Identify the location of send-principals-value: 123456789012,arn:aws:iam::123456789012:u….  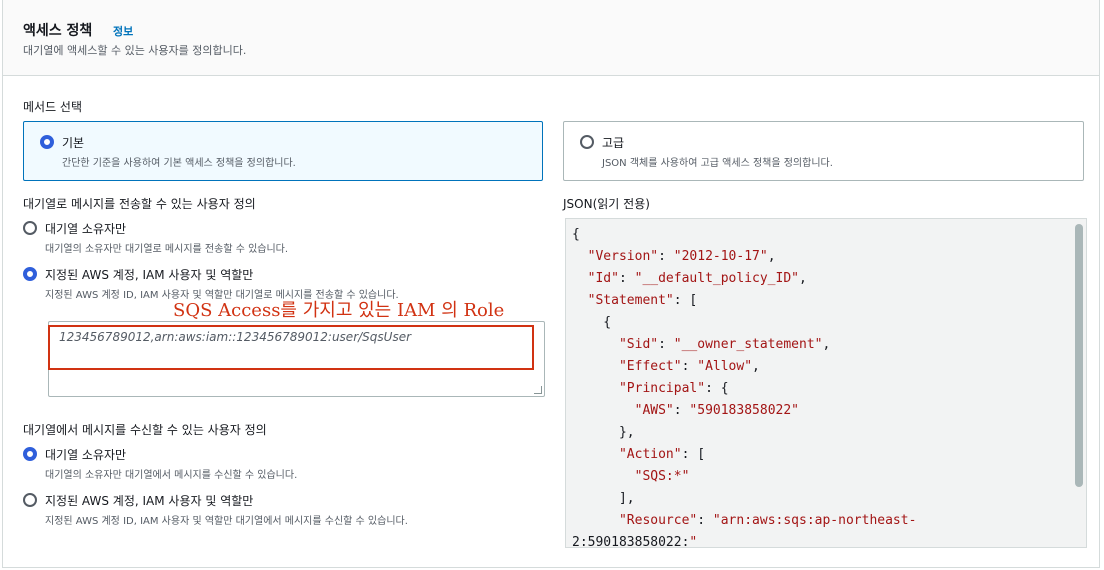
(235, 337).